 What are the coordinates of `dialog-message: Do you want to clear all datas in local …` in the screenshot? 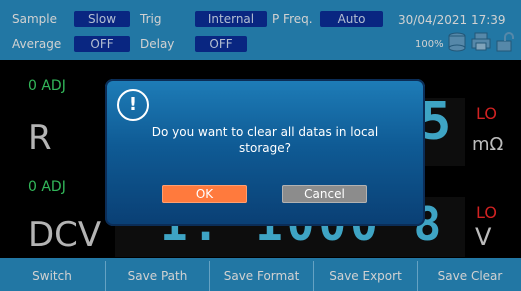 It's located at (265, 140).